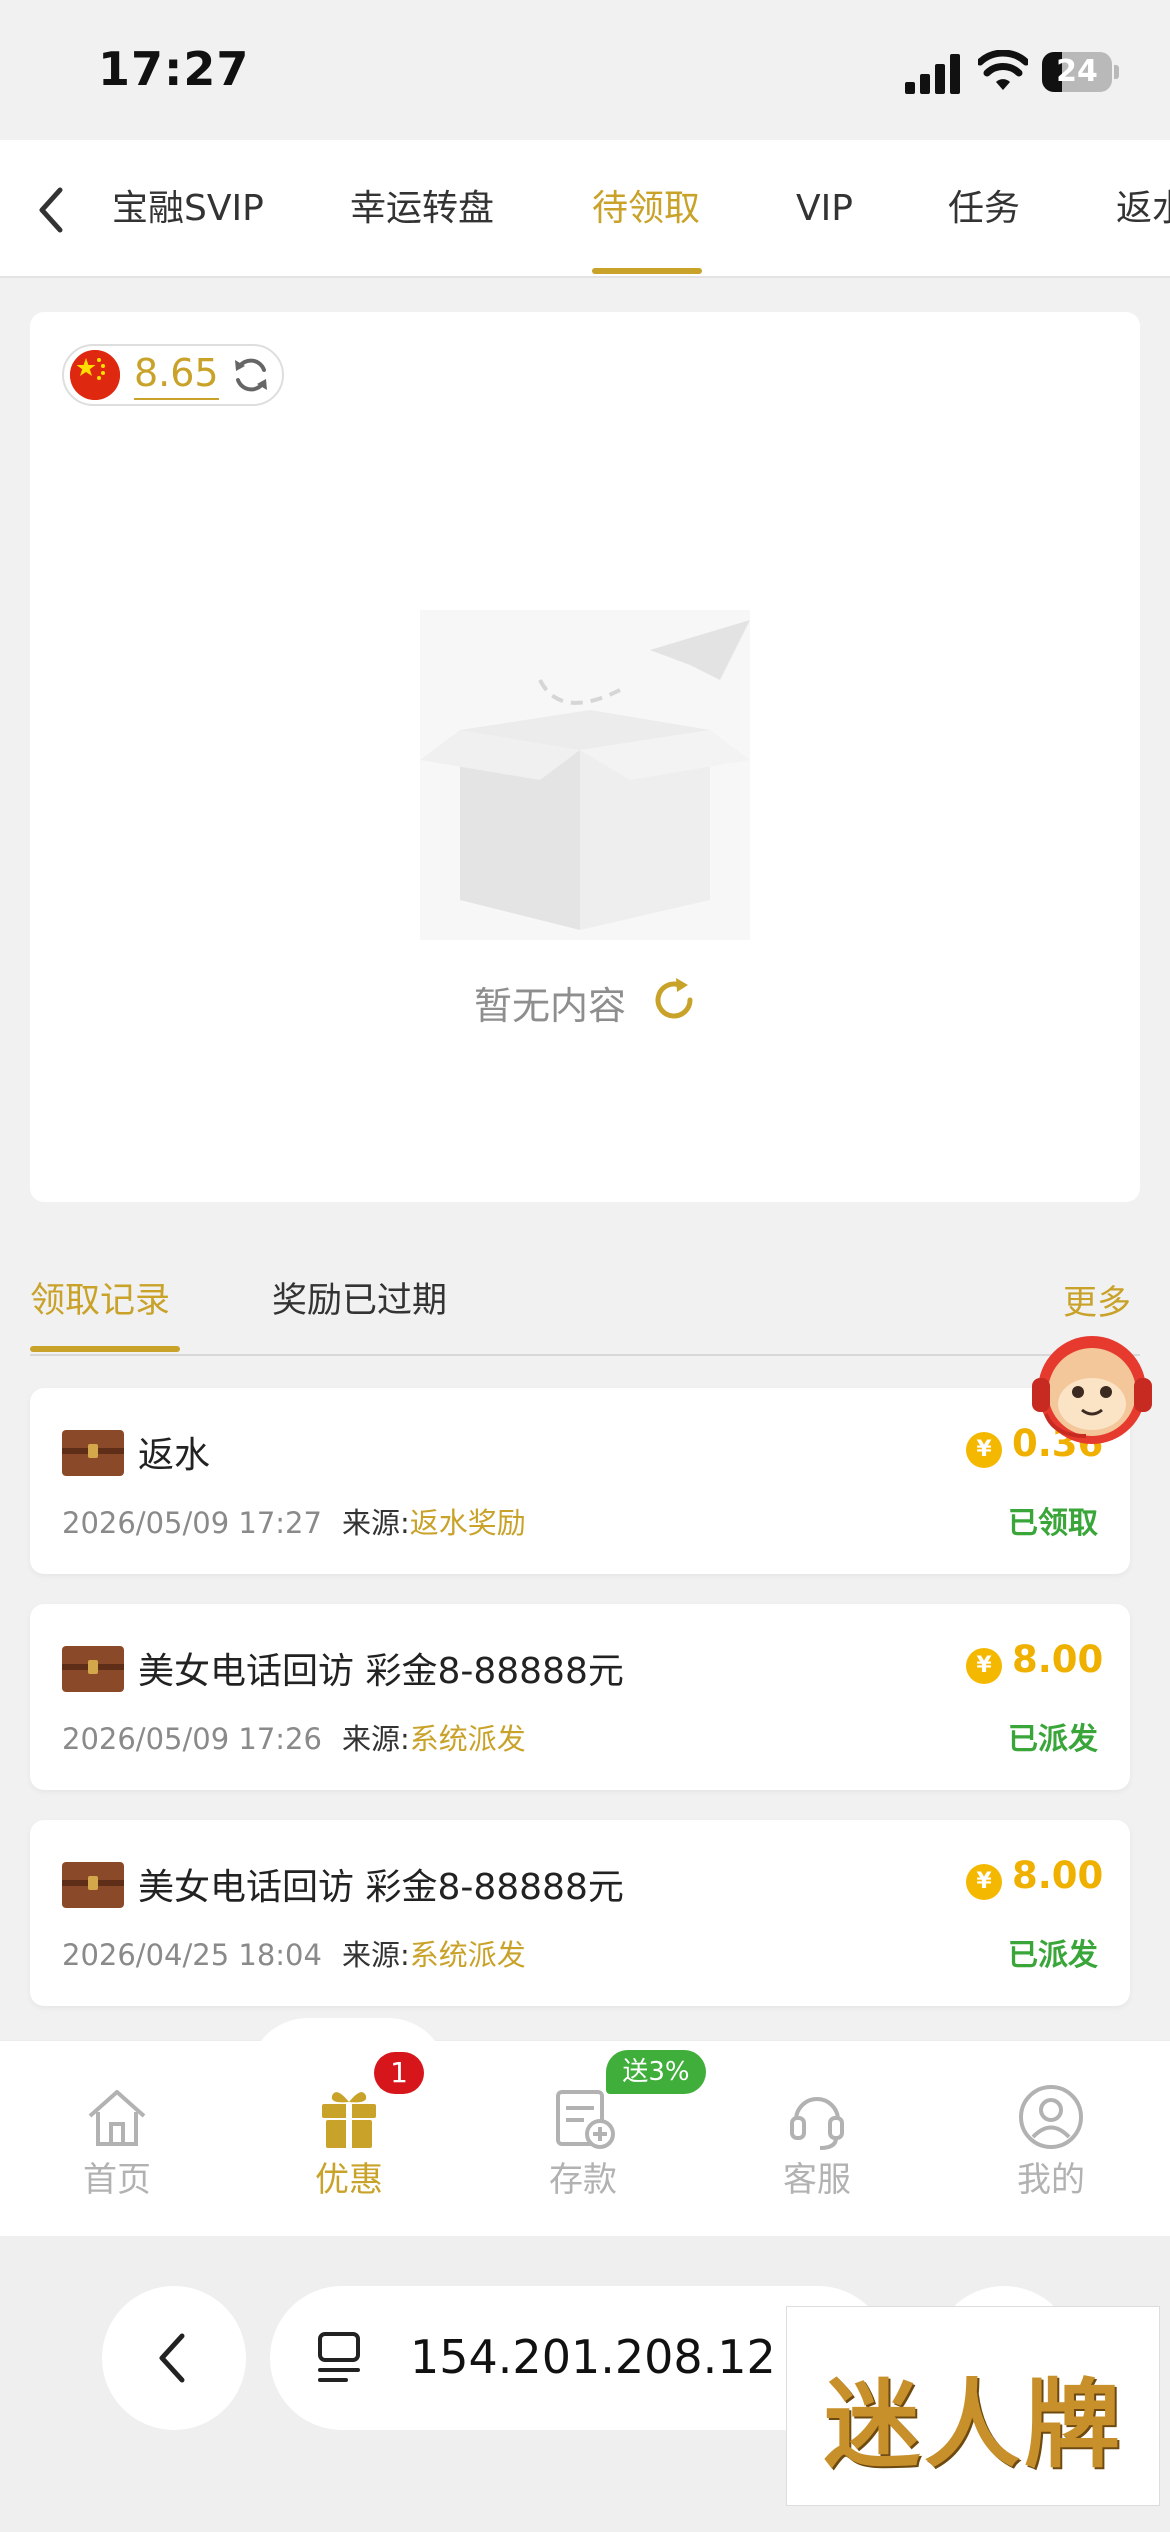 The image size is (1170, 2532). What do you see at coordinates (674, 1000) in the screenshot?
I see `refresh-icon` at bounding box center [674, 1000].